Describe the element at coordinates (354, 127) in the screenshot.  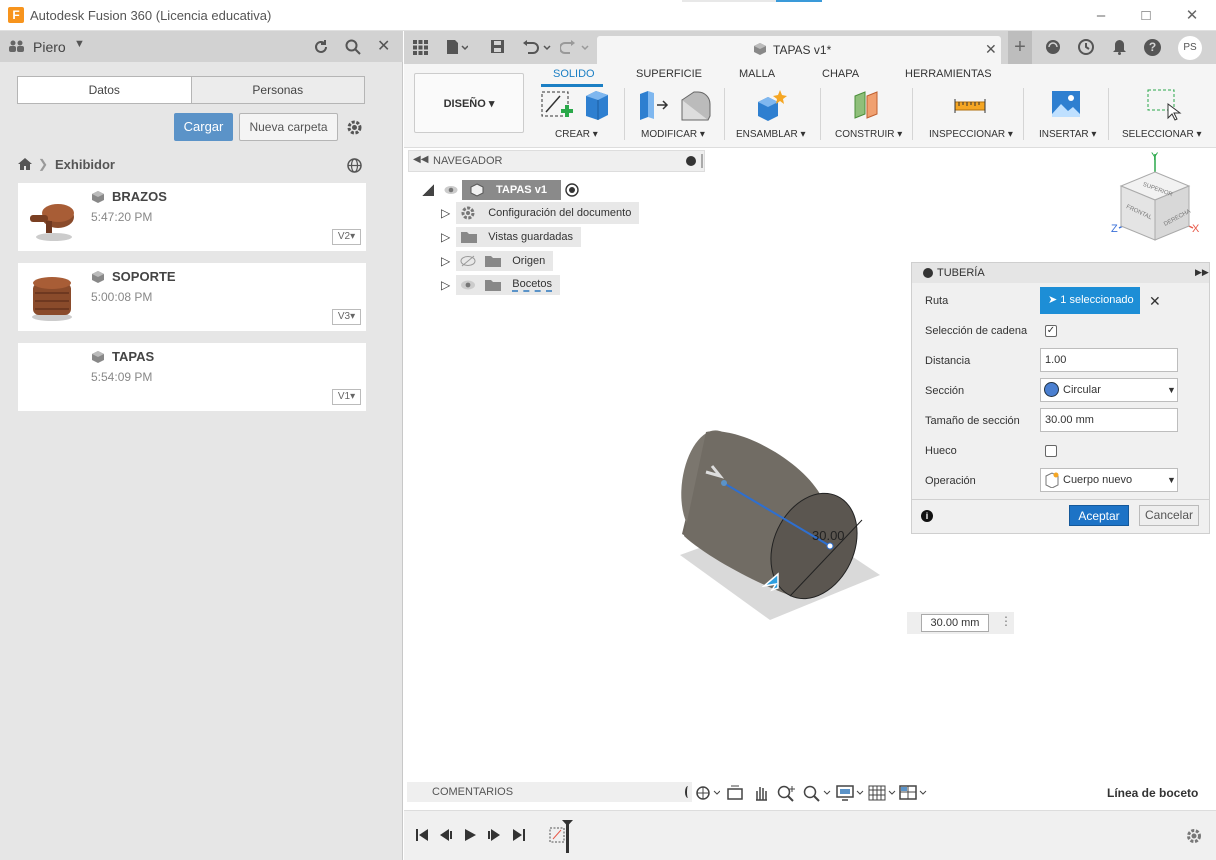
I see `gear-icon` at that location.